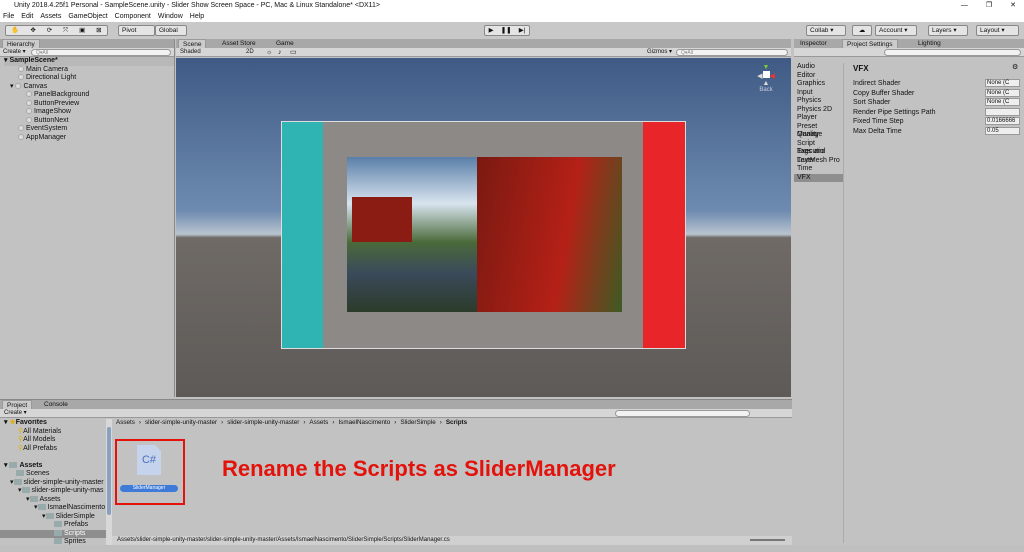 The width and height of the screenshot is (1024, 552). What do you see at coordinates (1002, 102) in the screenshot?
I see `sort-shader-field: None (C` at bounding box center [1002, 102].